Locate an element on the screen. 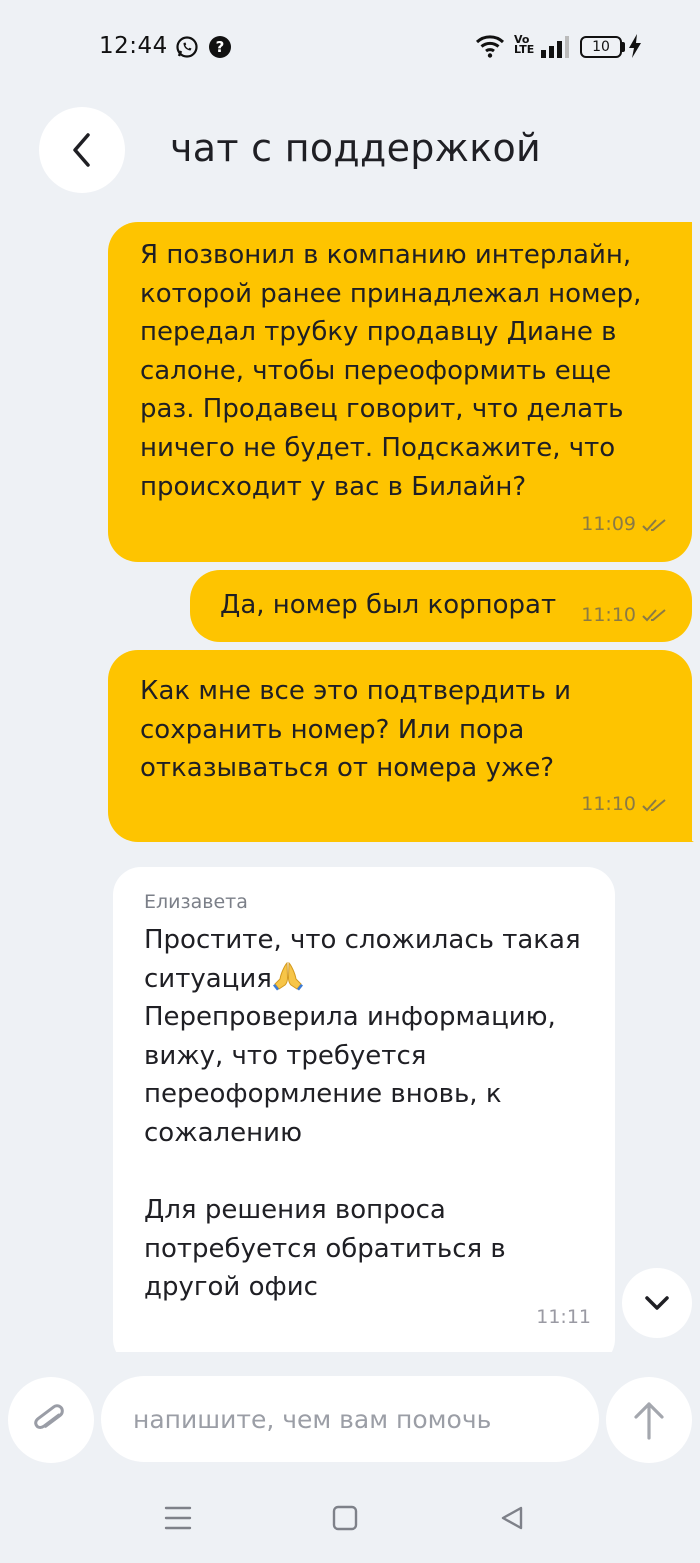 This screenshot has width=700, height=1563. menu-icon is located at coordinates (178, 1518).